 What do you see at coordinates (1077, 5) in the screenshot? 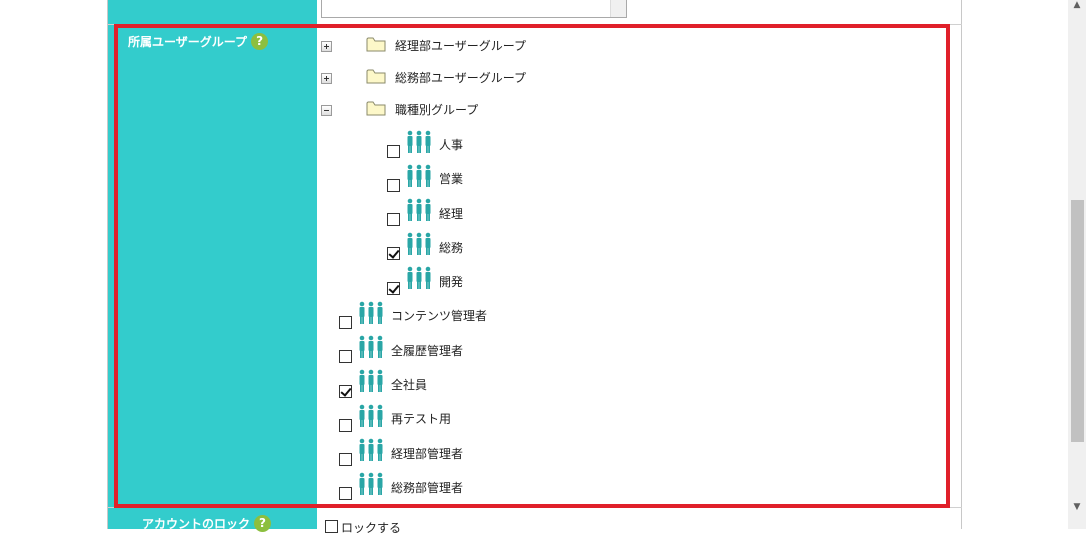
I see `scroll-up-icon: ▲` at bounding box center [1077, 5].